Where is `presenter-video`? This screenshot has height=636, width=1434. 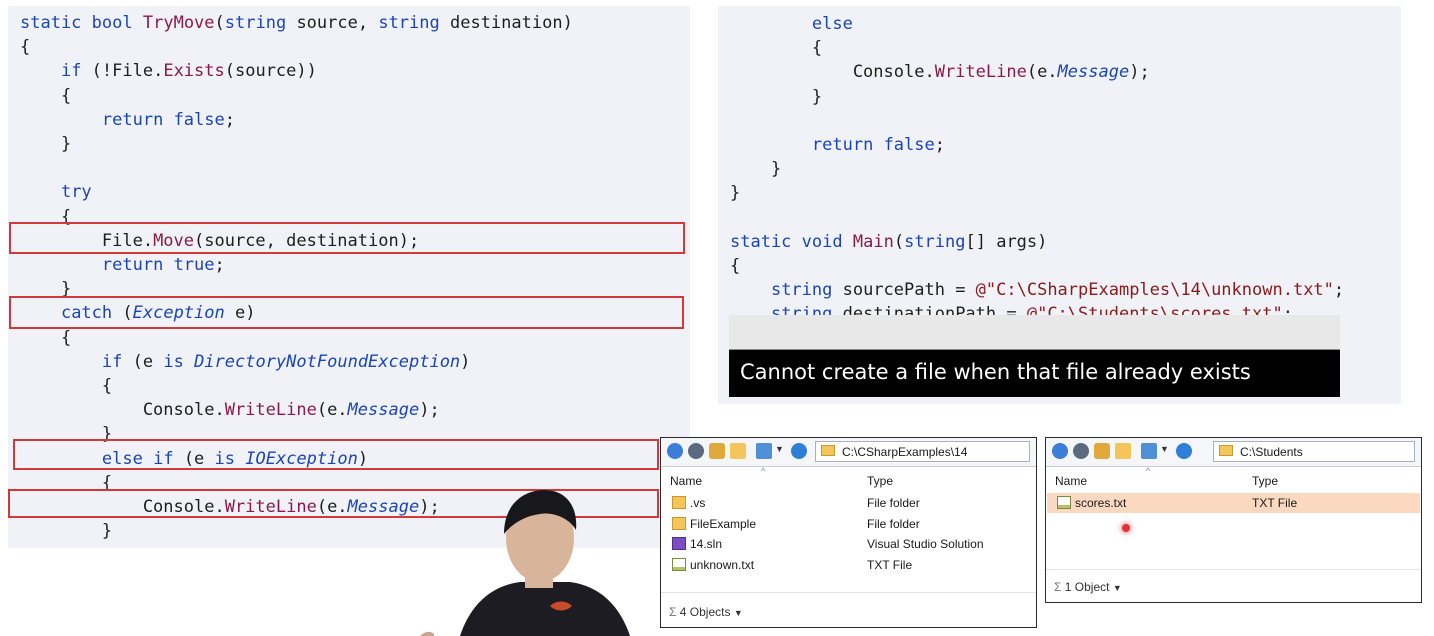 presenter-video is located at coordinates (525, 563).